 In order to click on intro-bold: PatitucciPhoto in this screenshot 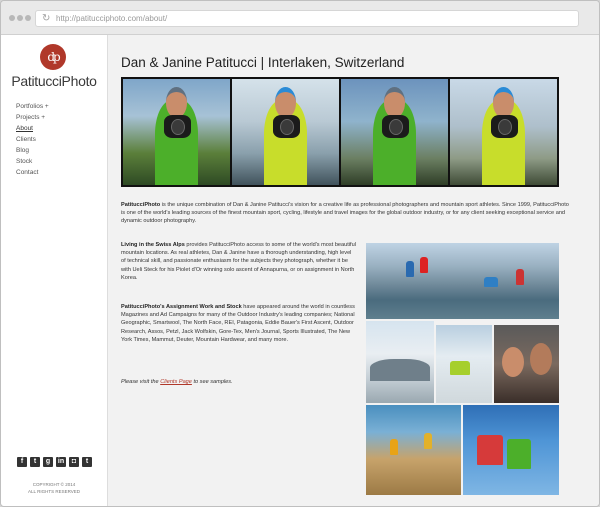, I will do `click(141, 205)`.